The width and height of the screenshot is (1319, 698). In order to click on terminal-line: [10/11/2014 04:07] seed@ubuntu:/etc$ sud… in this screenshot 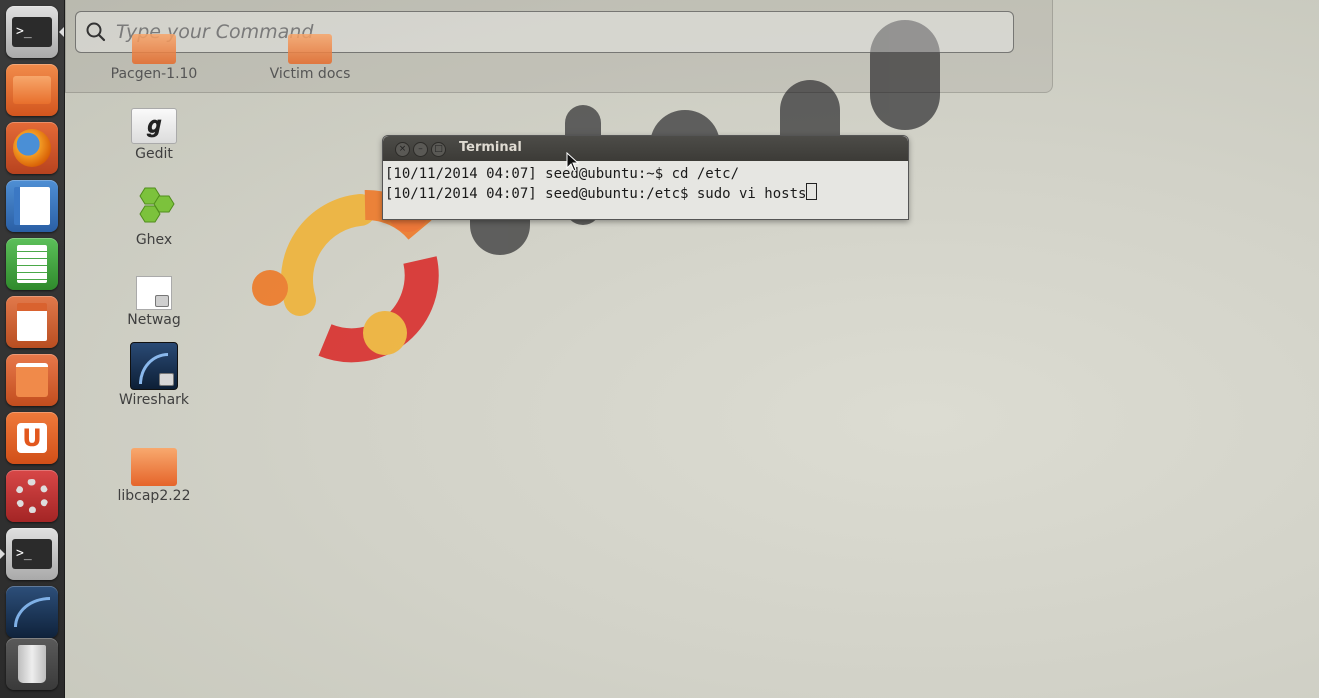, I will do `click(596, 194)`.